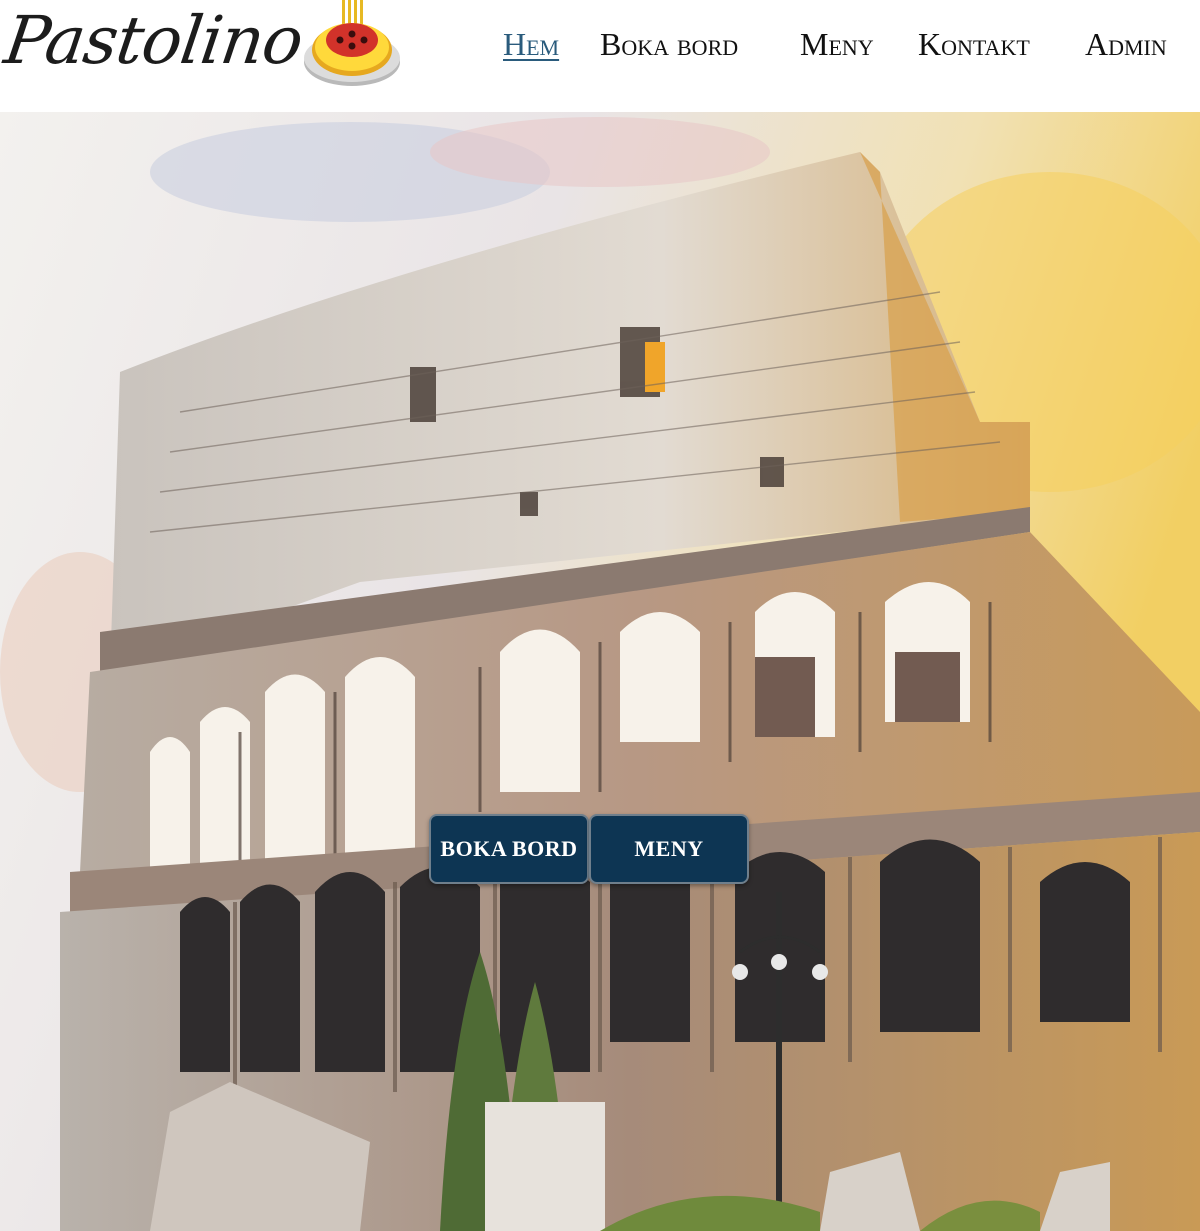 Image resolution: width=1200 pixels, height=1231 pixels. What do you see at coordinates (669, 44) in the screenshot?
I see `nav-link-boka-bord: Boka bord` at bounding box center [669, 44].